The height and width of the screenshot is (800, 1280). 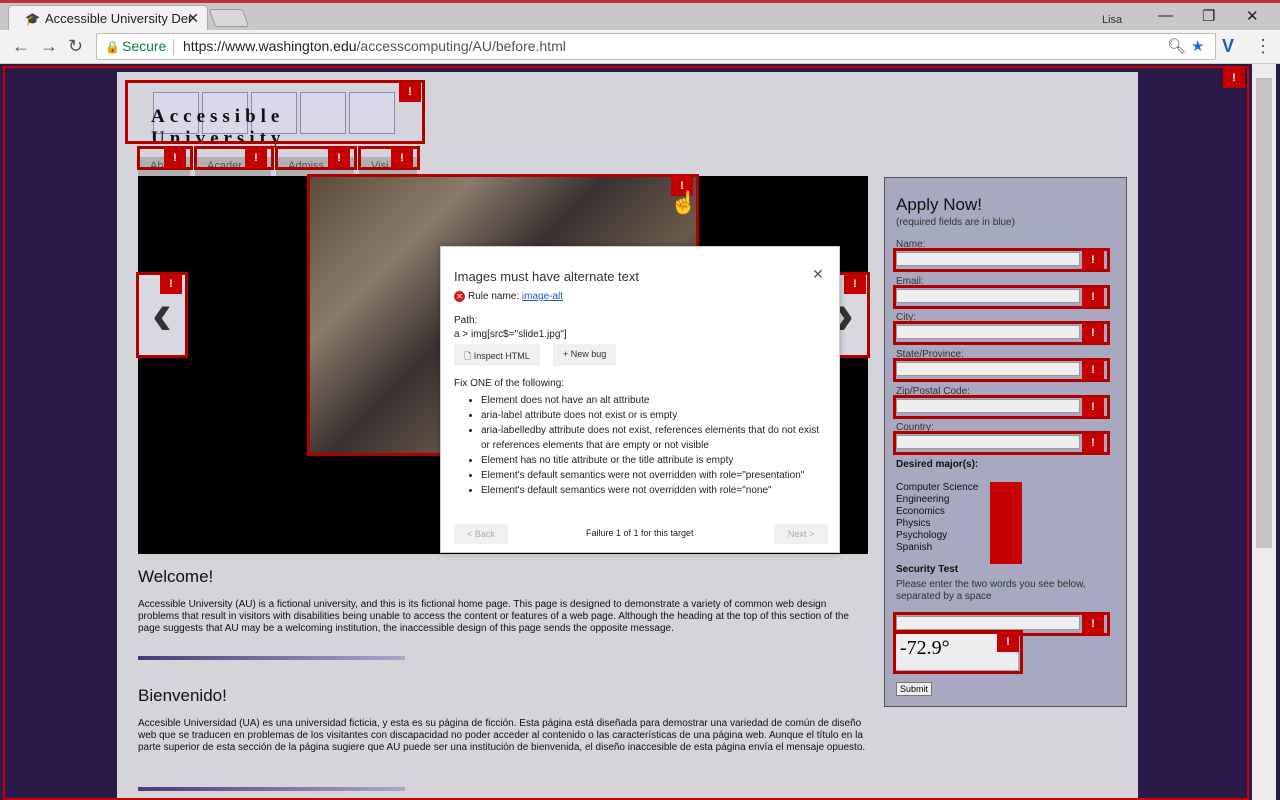 What do you see at coordinates (144, 46) in the screenshot?
I see `secure-label: Secure` at bounding box center [144, 46].